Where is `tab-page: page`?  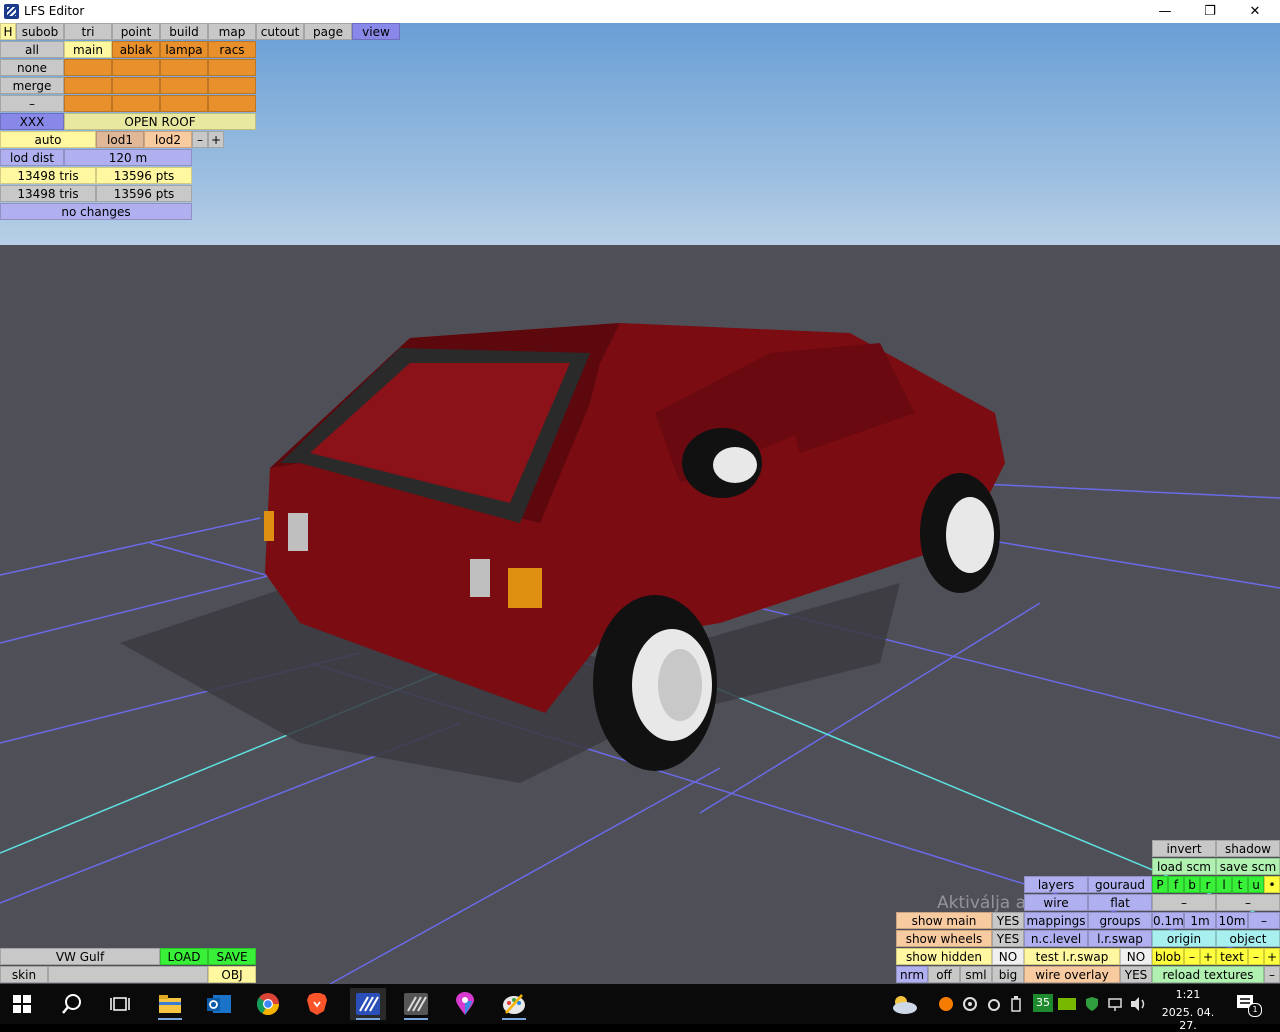
tab-page: page is located at coordinates (328, 31).